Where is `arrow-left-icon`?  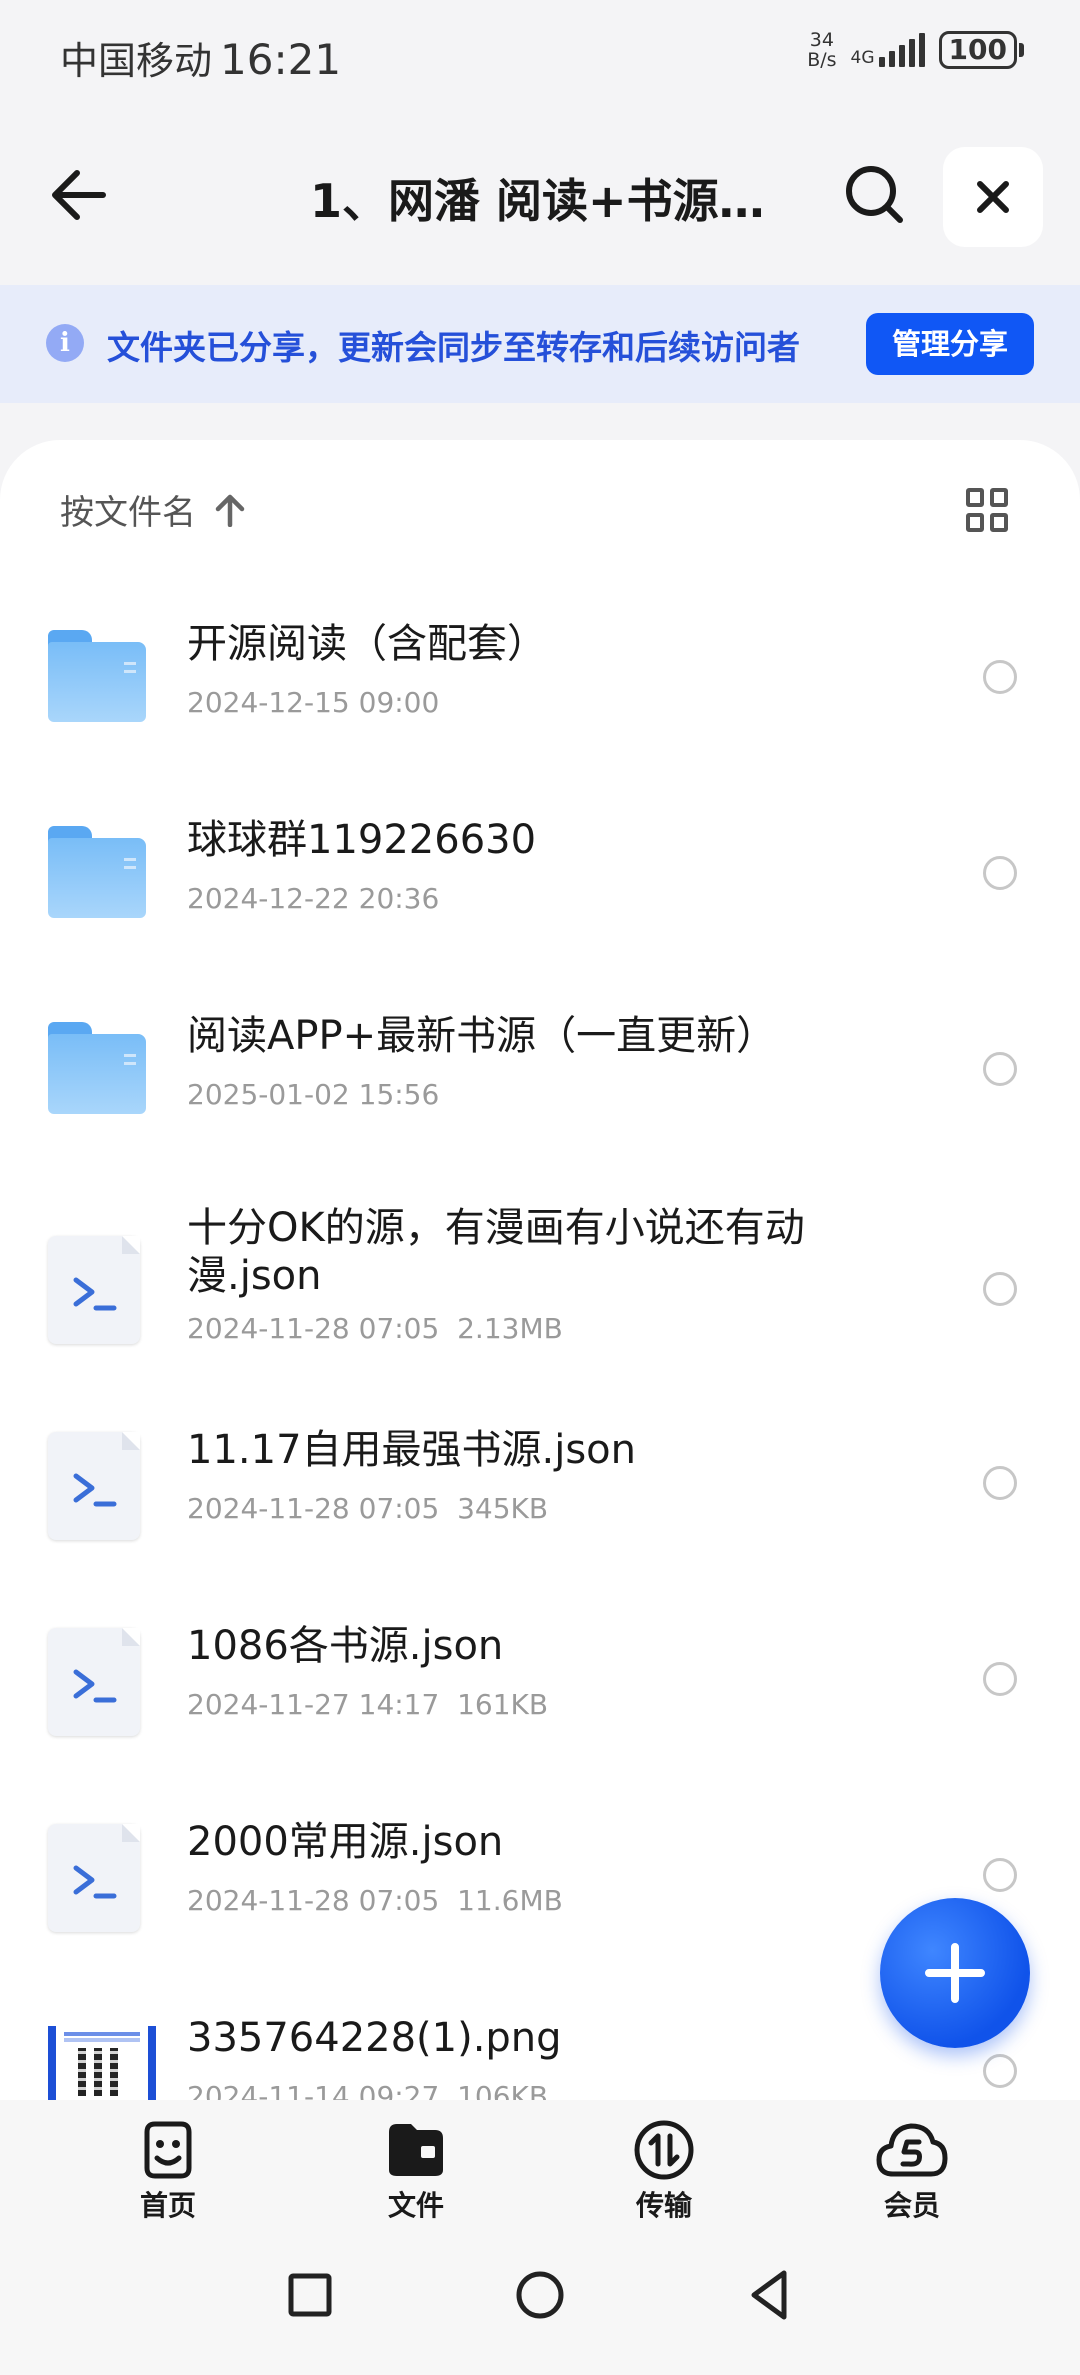
arrow-left-icon is located at coordinates (79, 195).